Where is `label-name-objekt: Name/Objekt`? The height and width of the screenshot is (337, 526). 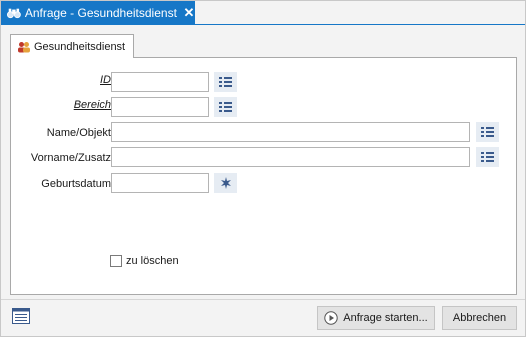 label-name-objekt: Name/Objekt is located at coordinates (78, 133).